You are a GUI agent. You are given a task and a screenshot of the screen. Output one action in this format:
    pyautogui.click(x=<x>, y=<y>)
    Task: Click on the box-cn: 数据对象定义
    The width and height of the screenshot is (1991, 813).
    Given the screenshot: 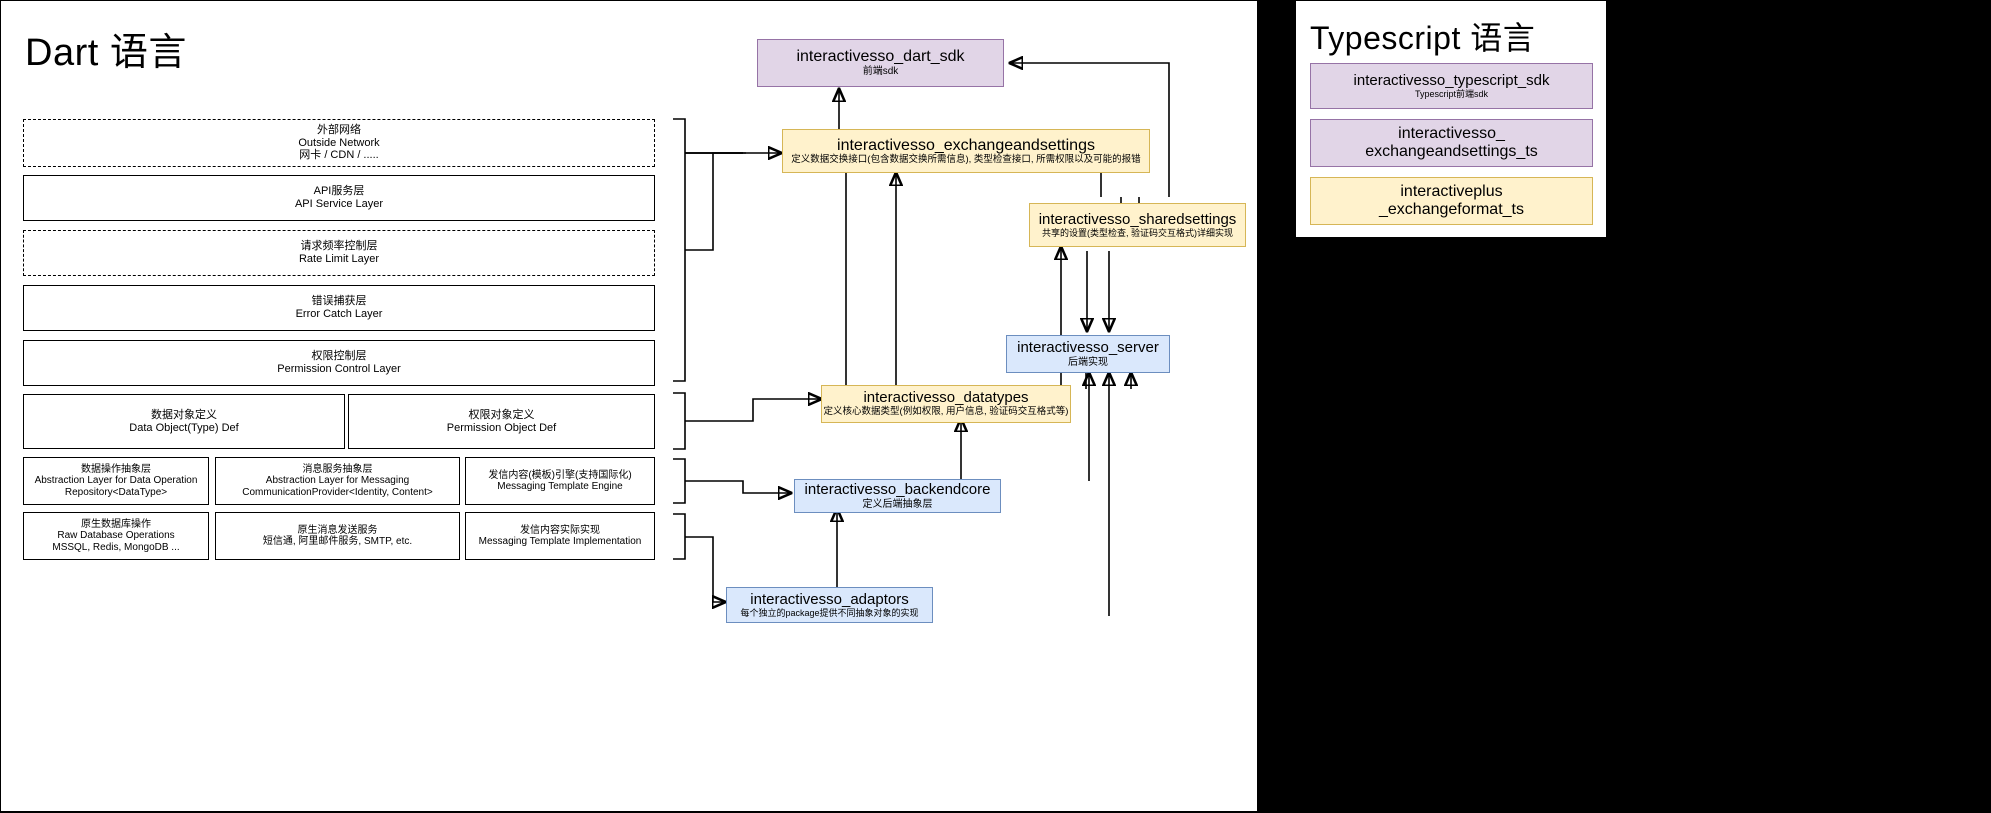 What is the action you would take?
    pyautogui.click(x=184, y=414)
    